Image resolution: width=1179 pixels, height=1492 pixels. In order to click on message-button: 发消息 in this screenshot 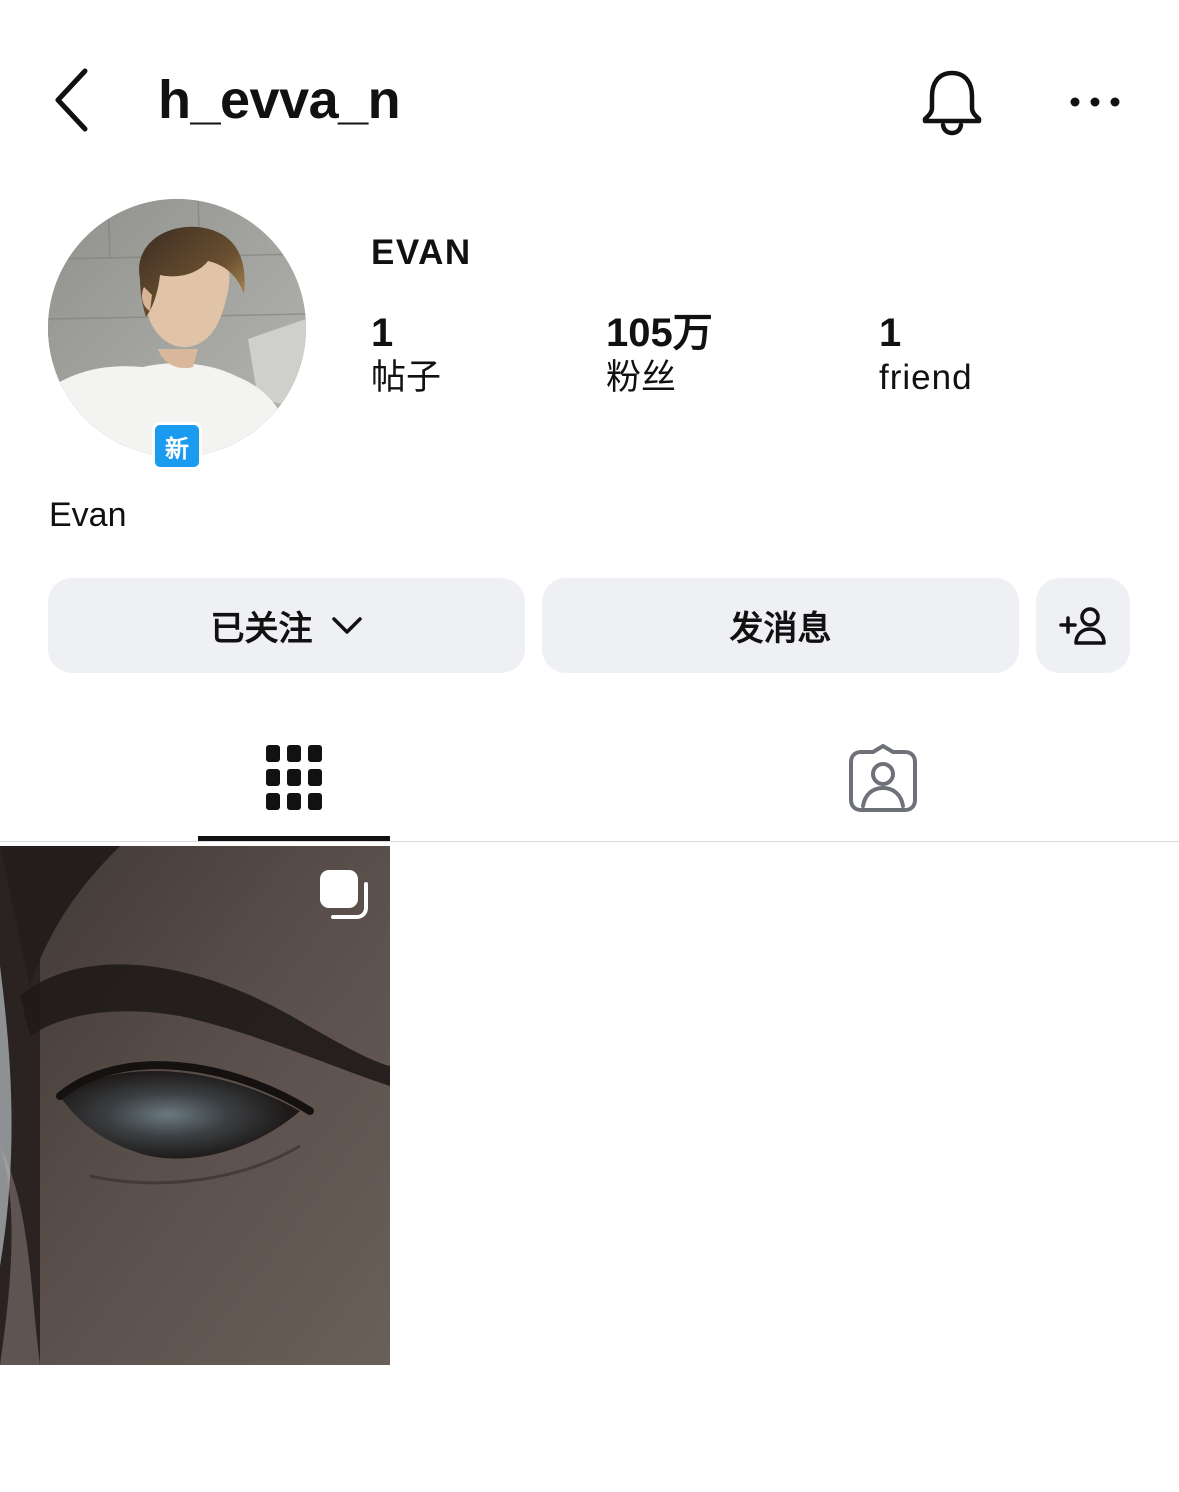, I will do `click(780, 625)`.